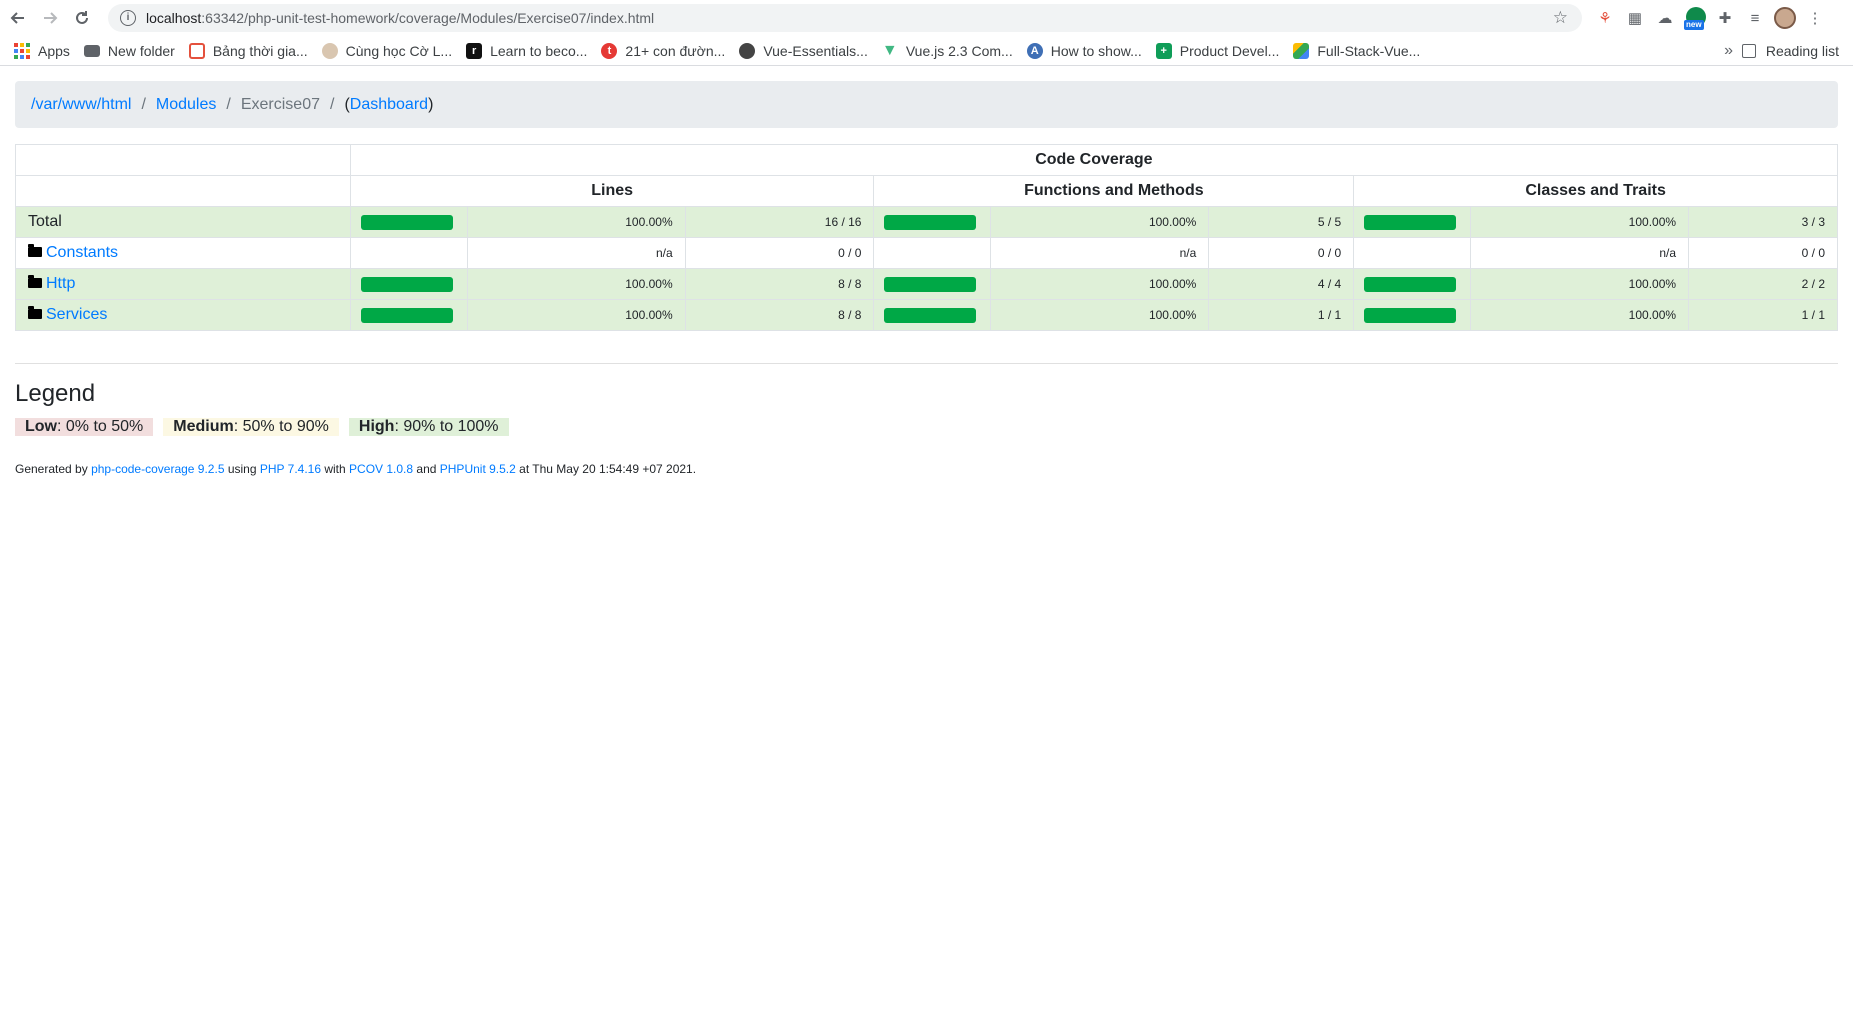  I want to click on php-code-coverage-link: php-code-coverage 9.2.5, so click(157, 469).